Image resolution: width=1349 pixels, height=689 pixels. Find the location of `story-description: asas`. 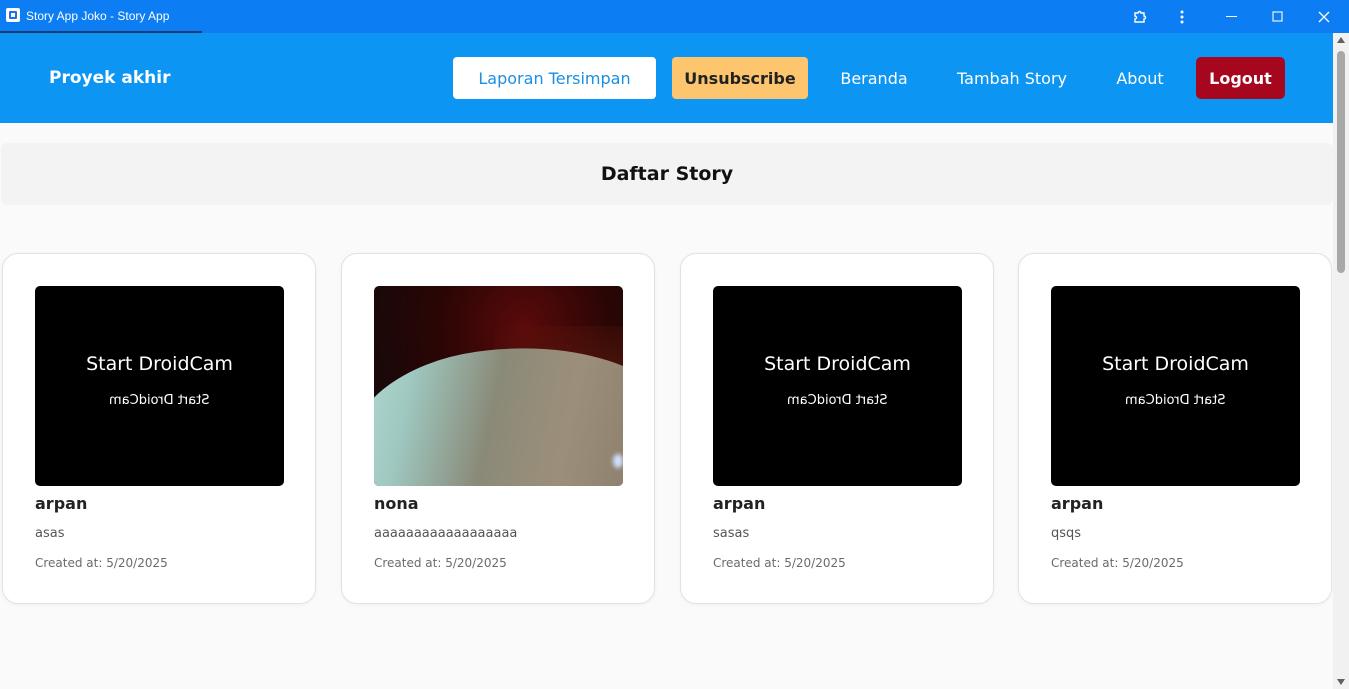

story-description: asas is located at coordinates (50, 533).